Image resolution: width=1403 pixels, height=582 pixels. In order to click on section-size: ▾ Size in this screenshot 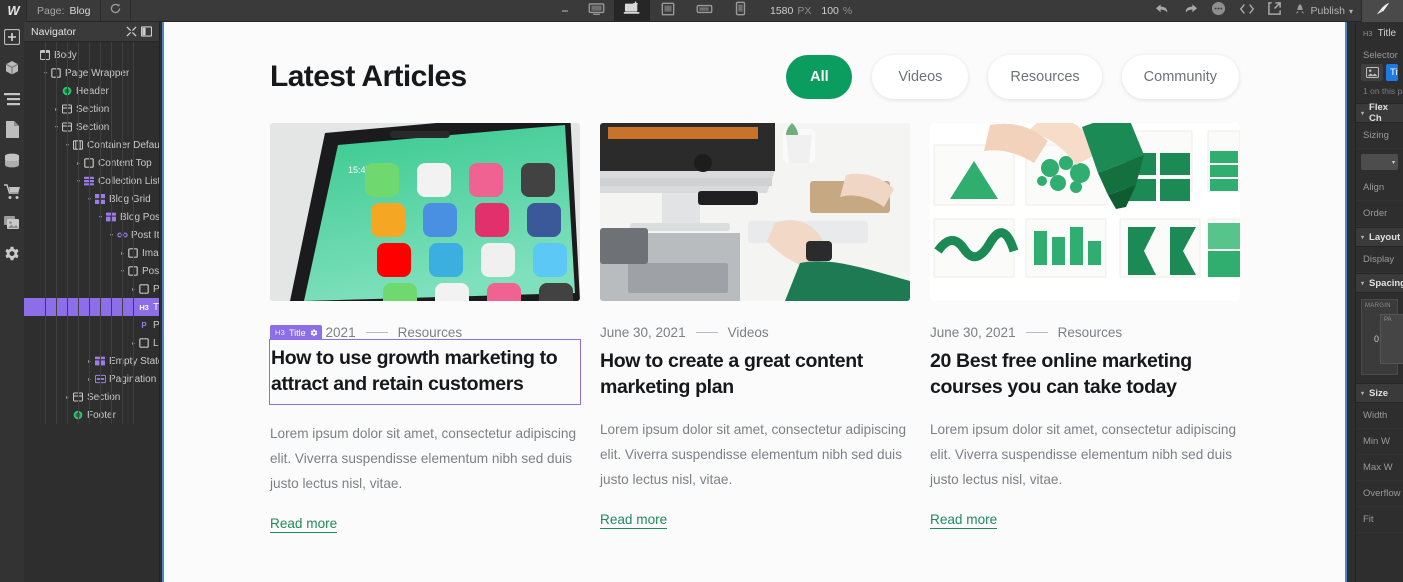, I will do `click(1379, 393)`.